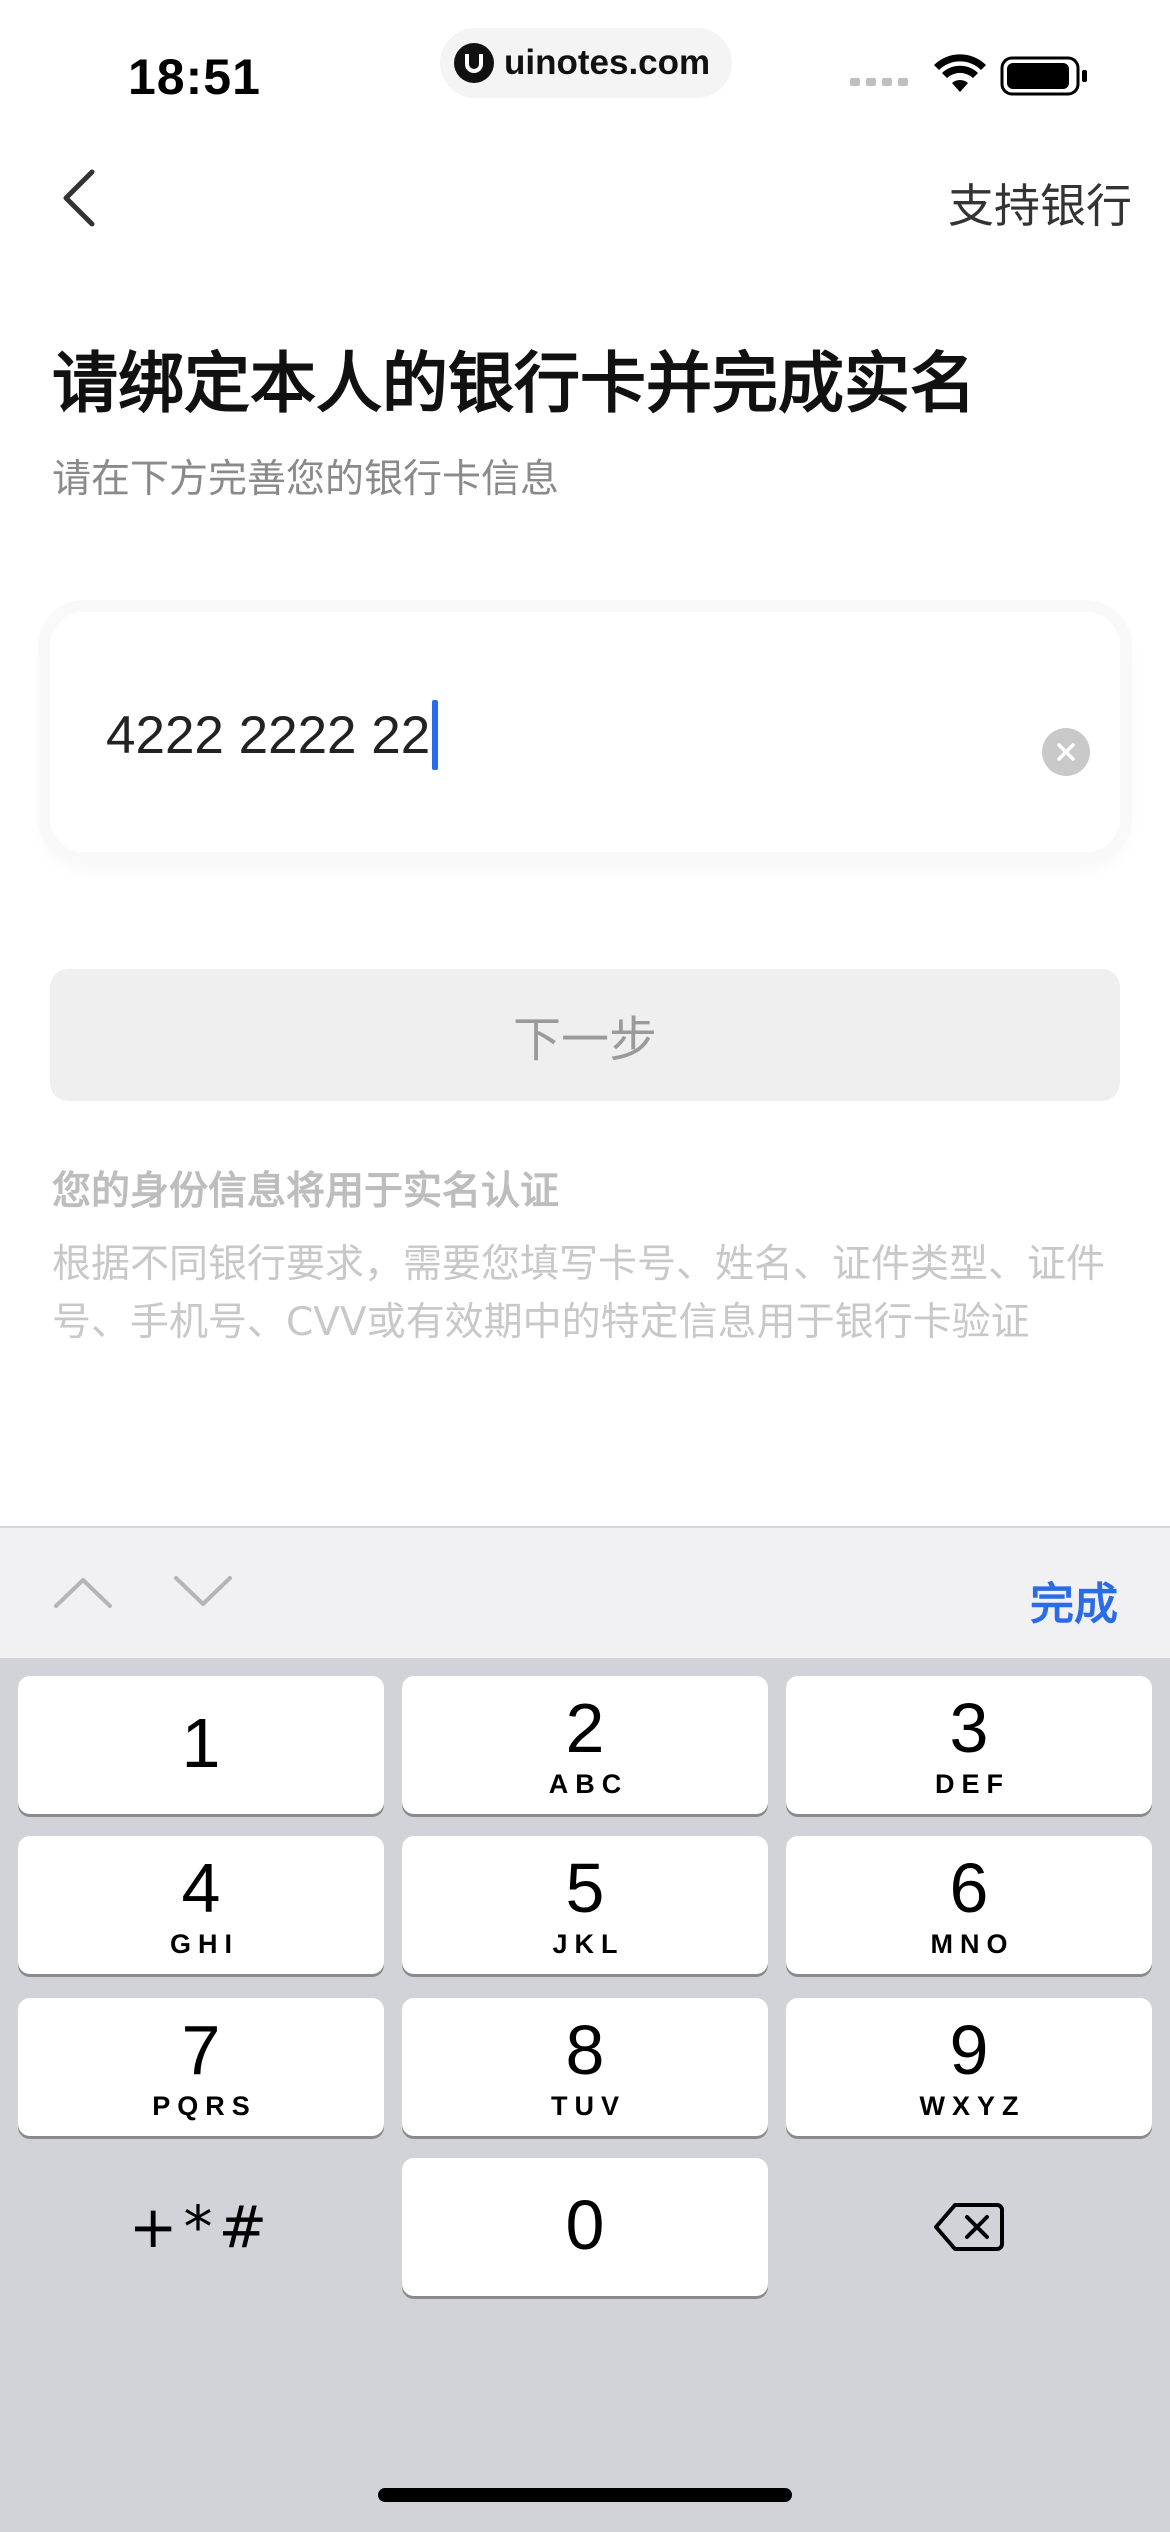  Describe the element at coordinates (268, 735) in the screenshot. I see `card-number-value: 4222 2222 22` at that location.